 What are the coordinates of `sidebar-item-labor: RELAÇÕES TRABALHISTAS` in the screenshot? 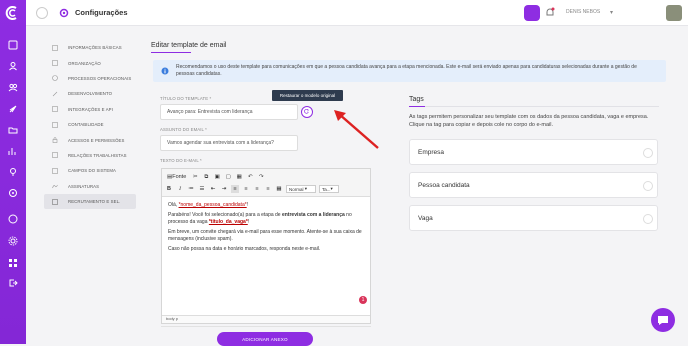 It's located at (90, 155).